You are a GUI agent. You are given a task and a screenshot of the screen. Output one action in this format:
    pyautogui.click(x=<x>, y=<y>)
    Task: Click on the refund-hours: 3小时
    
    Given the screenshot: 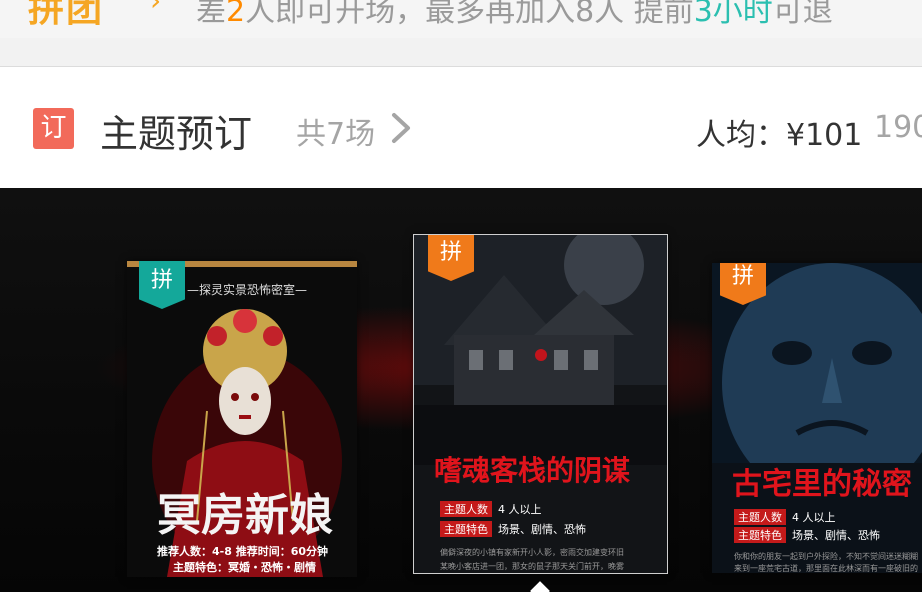 What is the action you would take?
    pyautogui.click(x=733, y=14)
    